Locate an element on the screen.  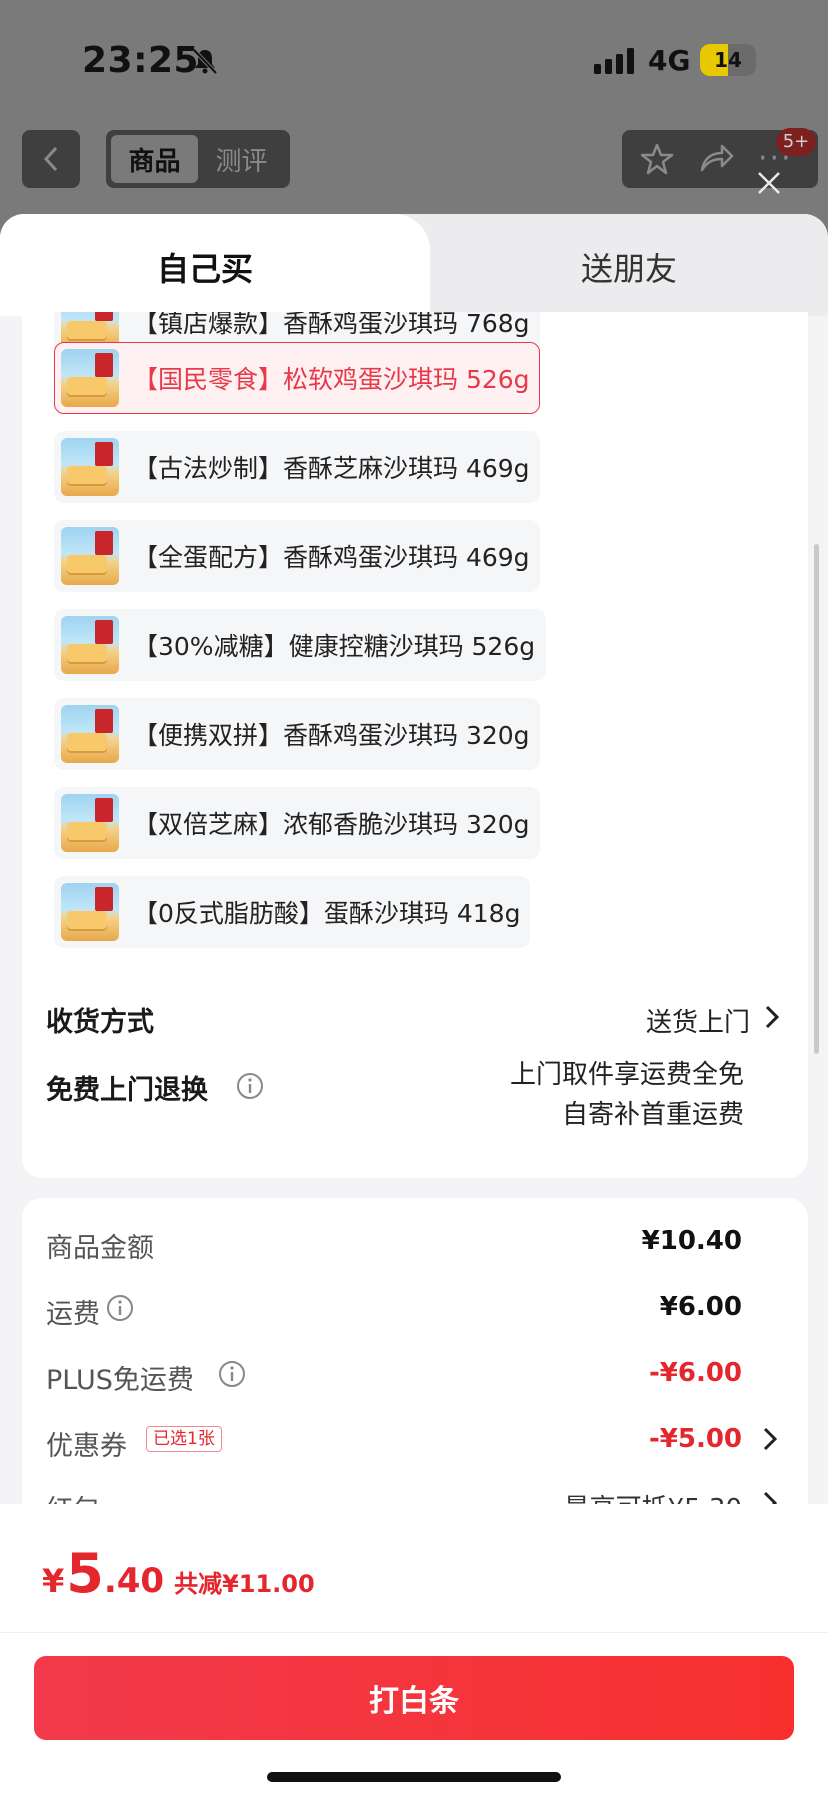
variant-option: 【便携双拼】香酥鸡蛋沙琪玛 320g is located at coordinates (297, 734).